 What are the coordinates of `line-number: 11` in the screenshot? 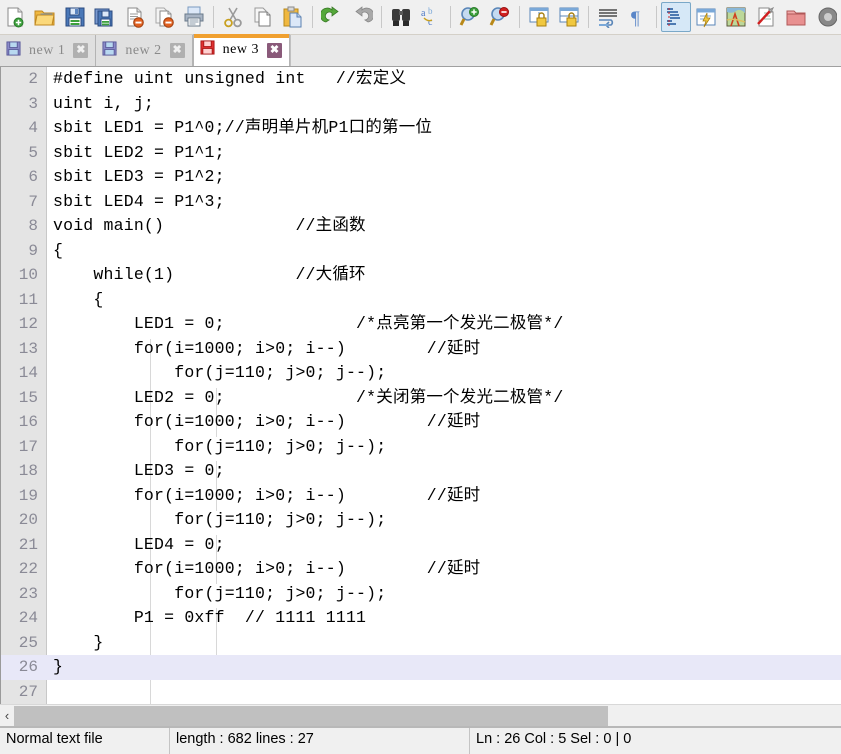 It's located at (28, 299).